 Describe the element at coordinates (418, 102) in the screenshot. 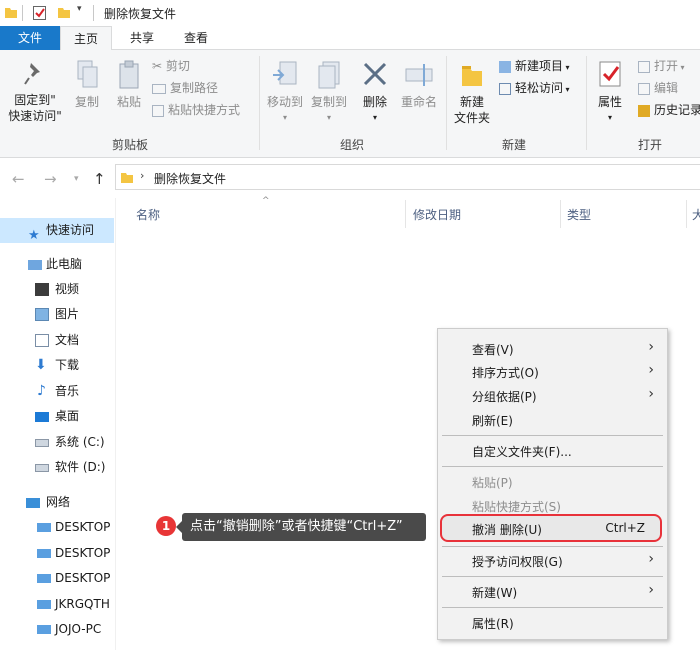

I see `rename-label: 重命名` at that location.